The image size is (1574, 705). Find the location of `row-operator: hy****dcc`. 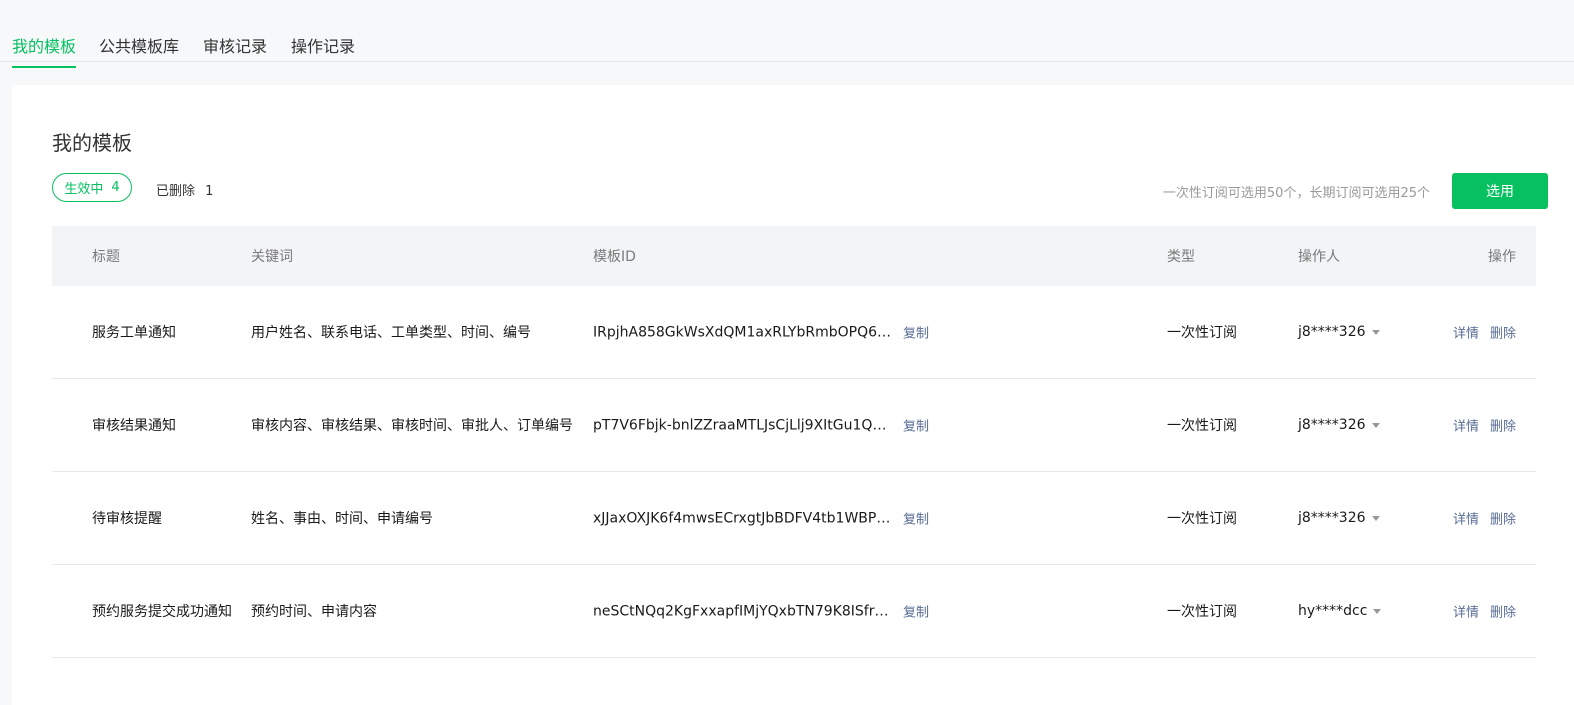

row-operator: hy****dcc is located at coordinates (1340, 611).